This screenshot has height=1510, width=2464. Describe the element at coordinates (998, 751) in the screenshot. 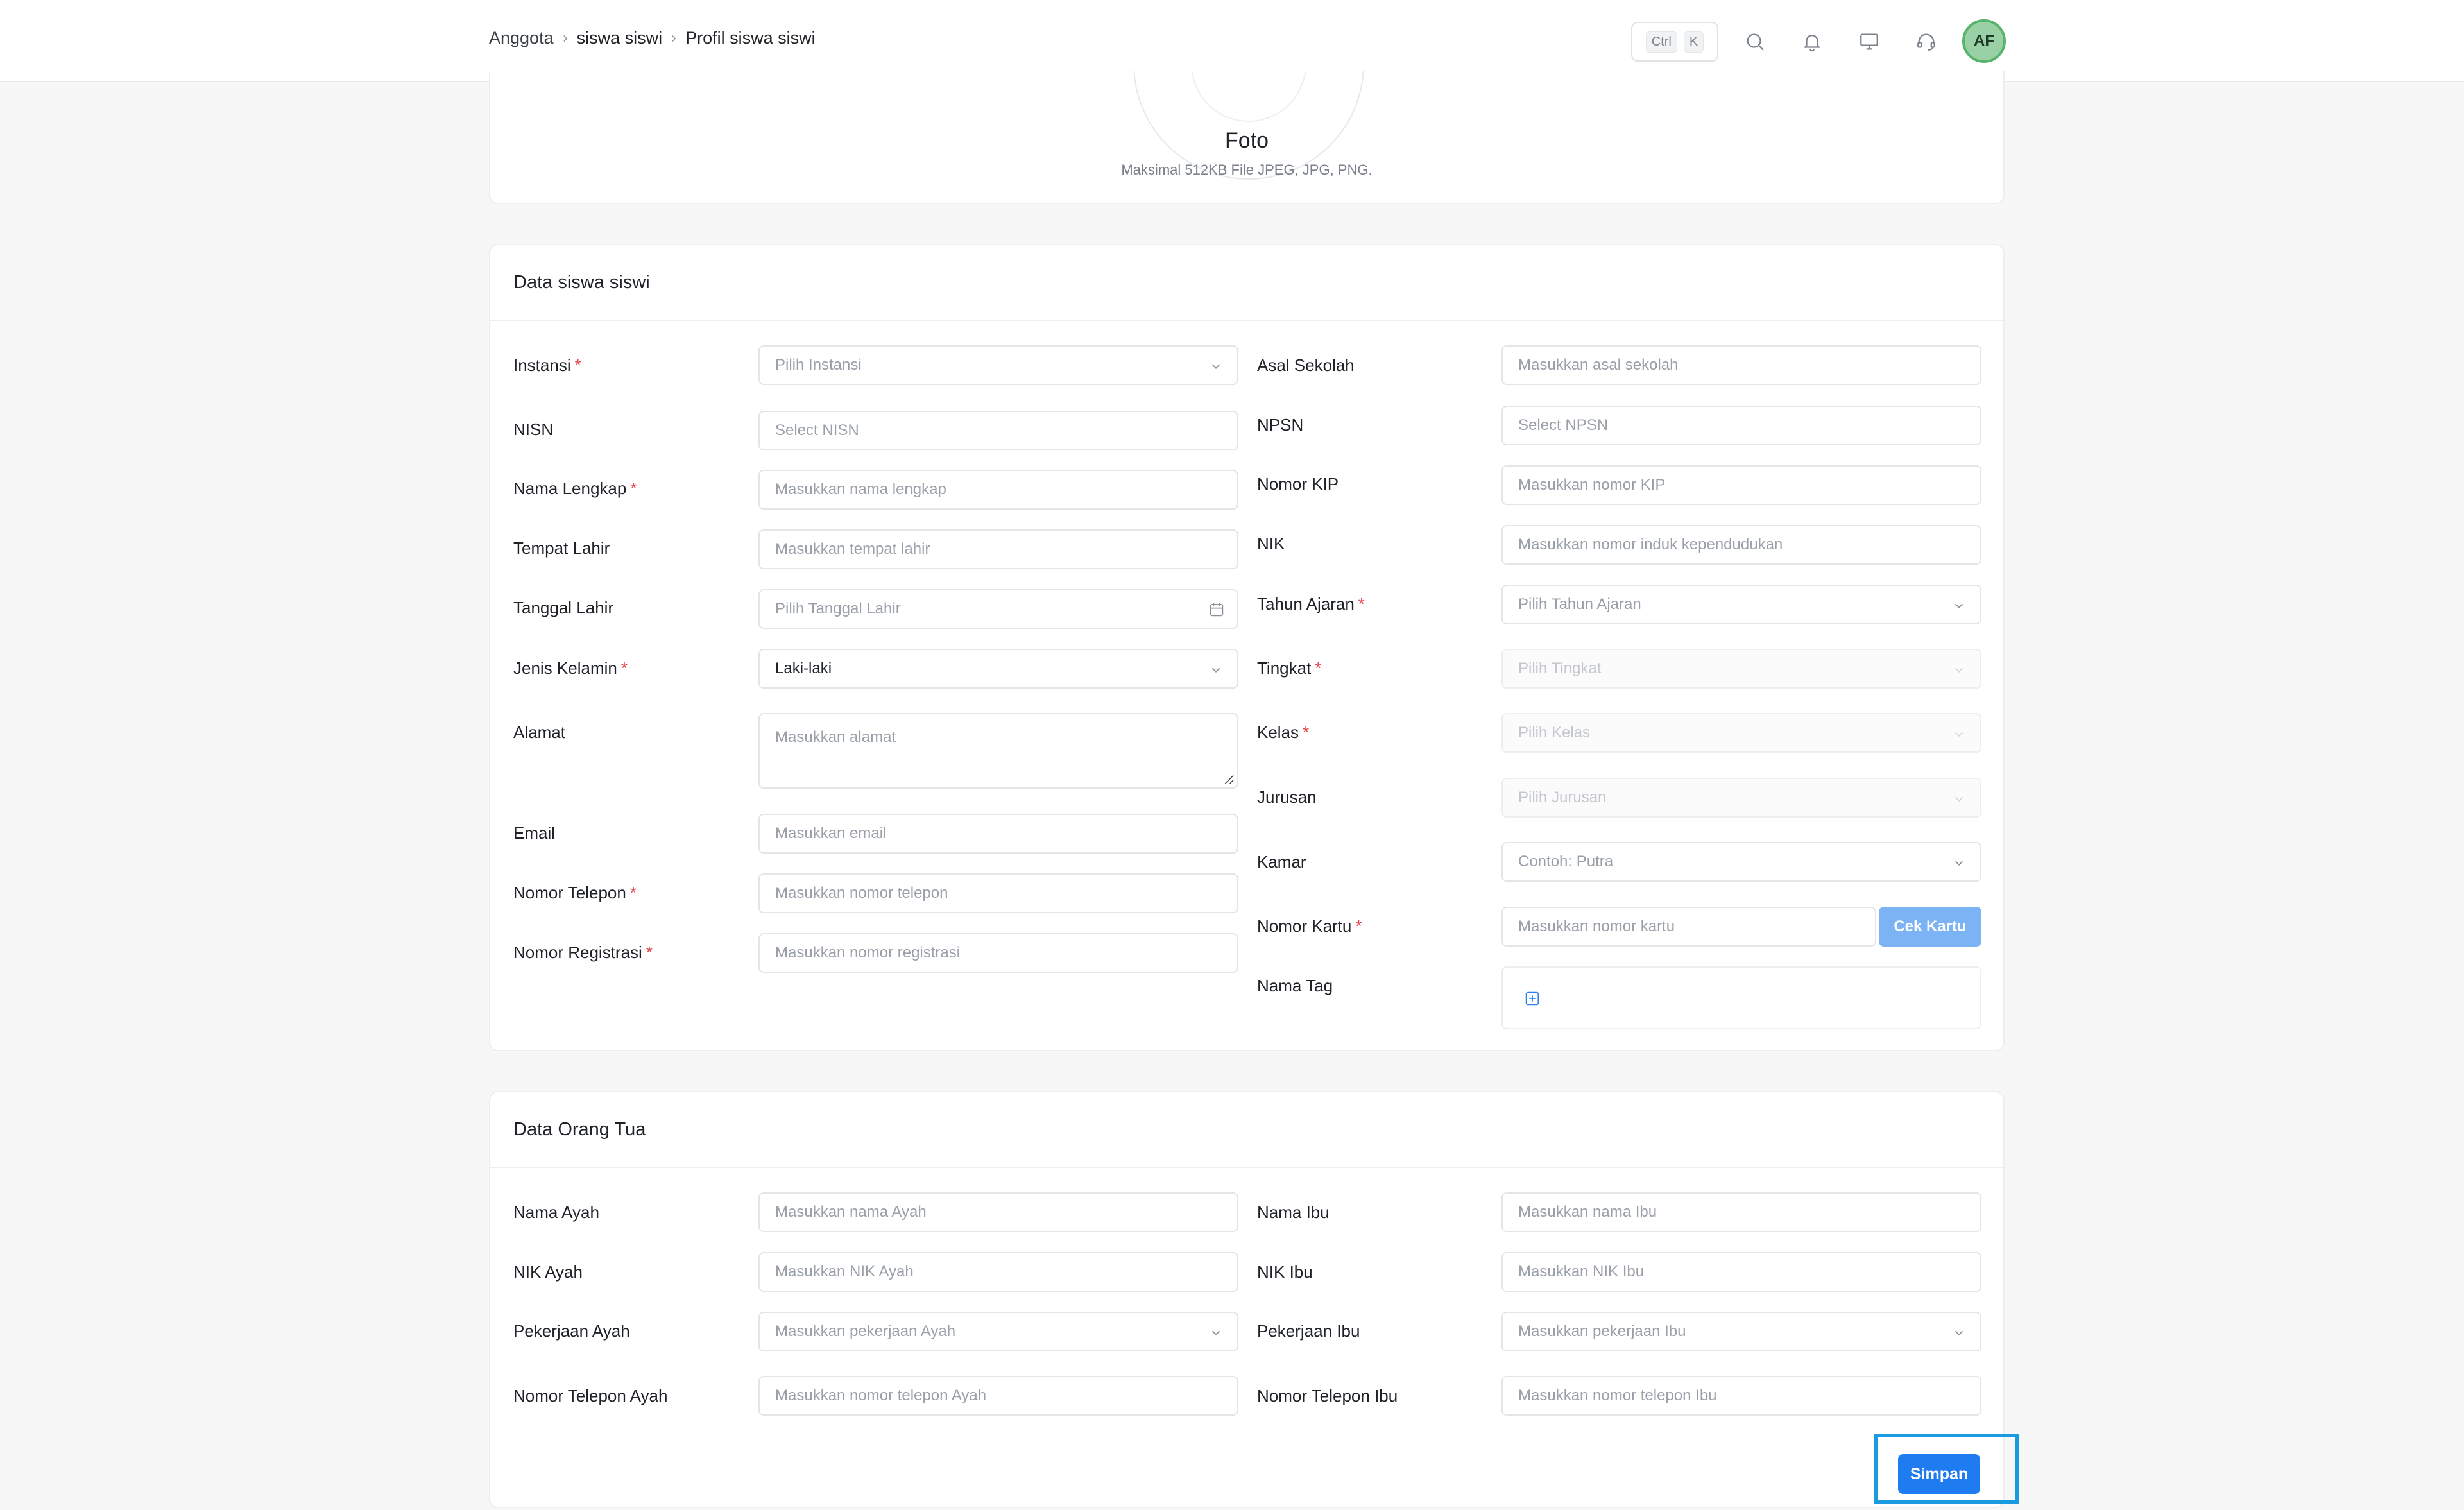

I see `alamat-textarea: Masukkan alamat` at that location.